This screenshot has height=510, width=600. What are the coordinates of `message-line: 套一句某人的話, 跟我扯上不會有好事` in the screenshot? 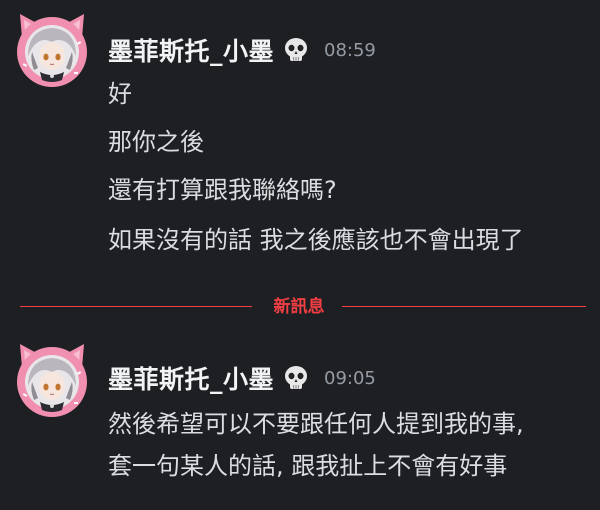 It's located at (307, 466).